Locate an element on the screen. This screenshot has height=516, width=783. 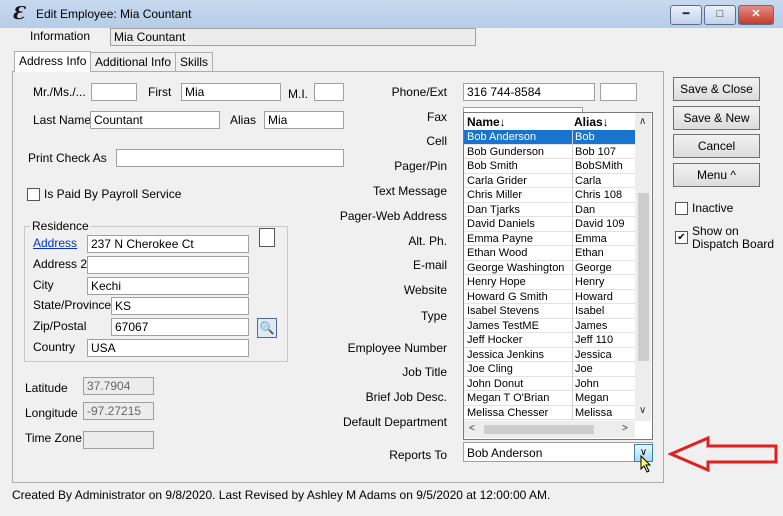
inactive-checkbox is located at coordinates (681, 208).